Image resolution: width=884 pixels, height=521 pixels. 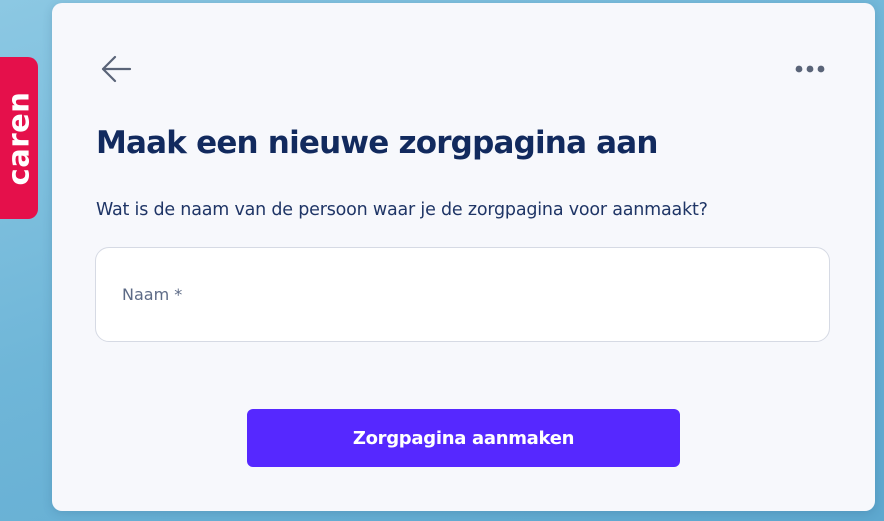 I want to click on more-horizontal-icon, so click(x=810, y=69).